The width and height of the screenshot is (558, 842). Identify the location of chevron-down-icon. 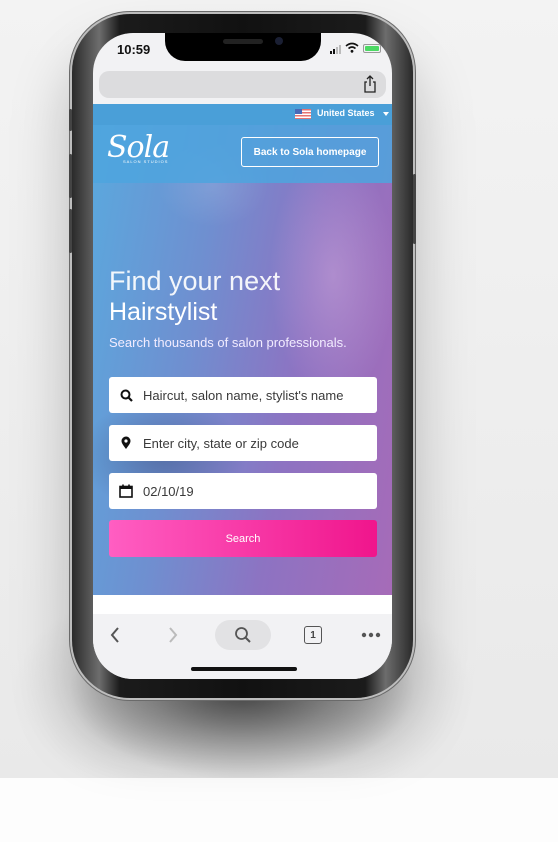
(386, 114).